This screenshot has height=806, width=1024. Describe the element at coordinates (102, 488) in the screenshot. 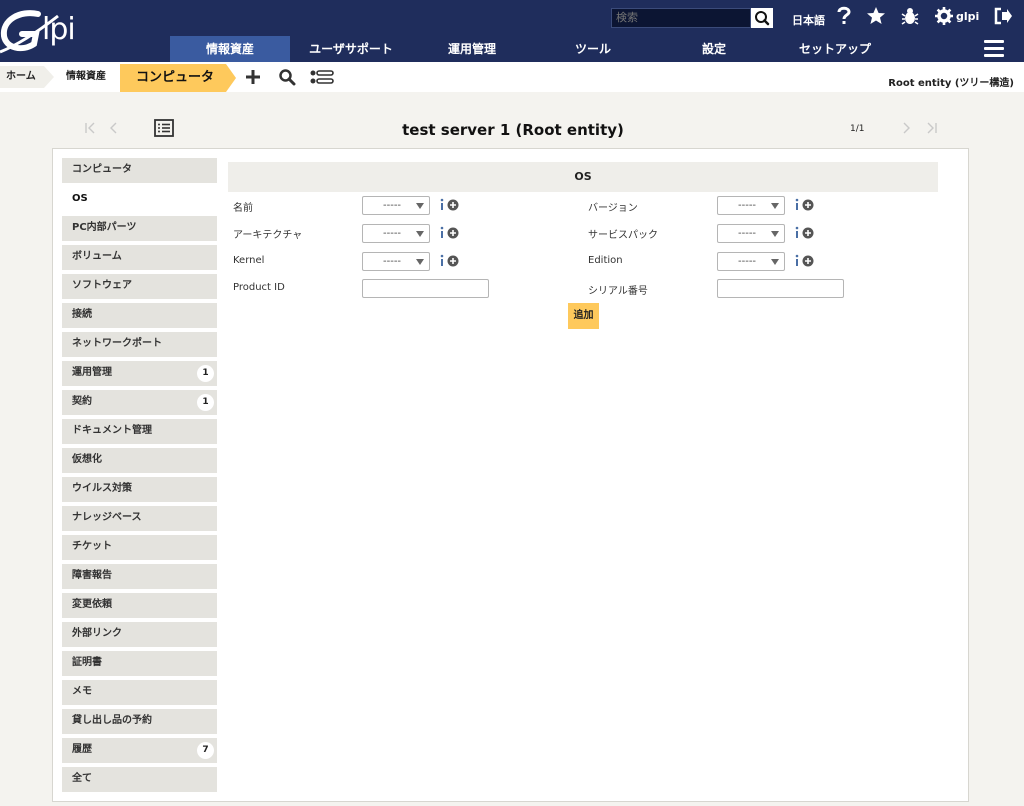

I see `tab-label: ウイルス対策` at that location.